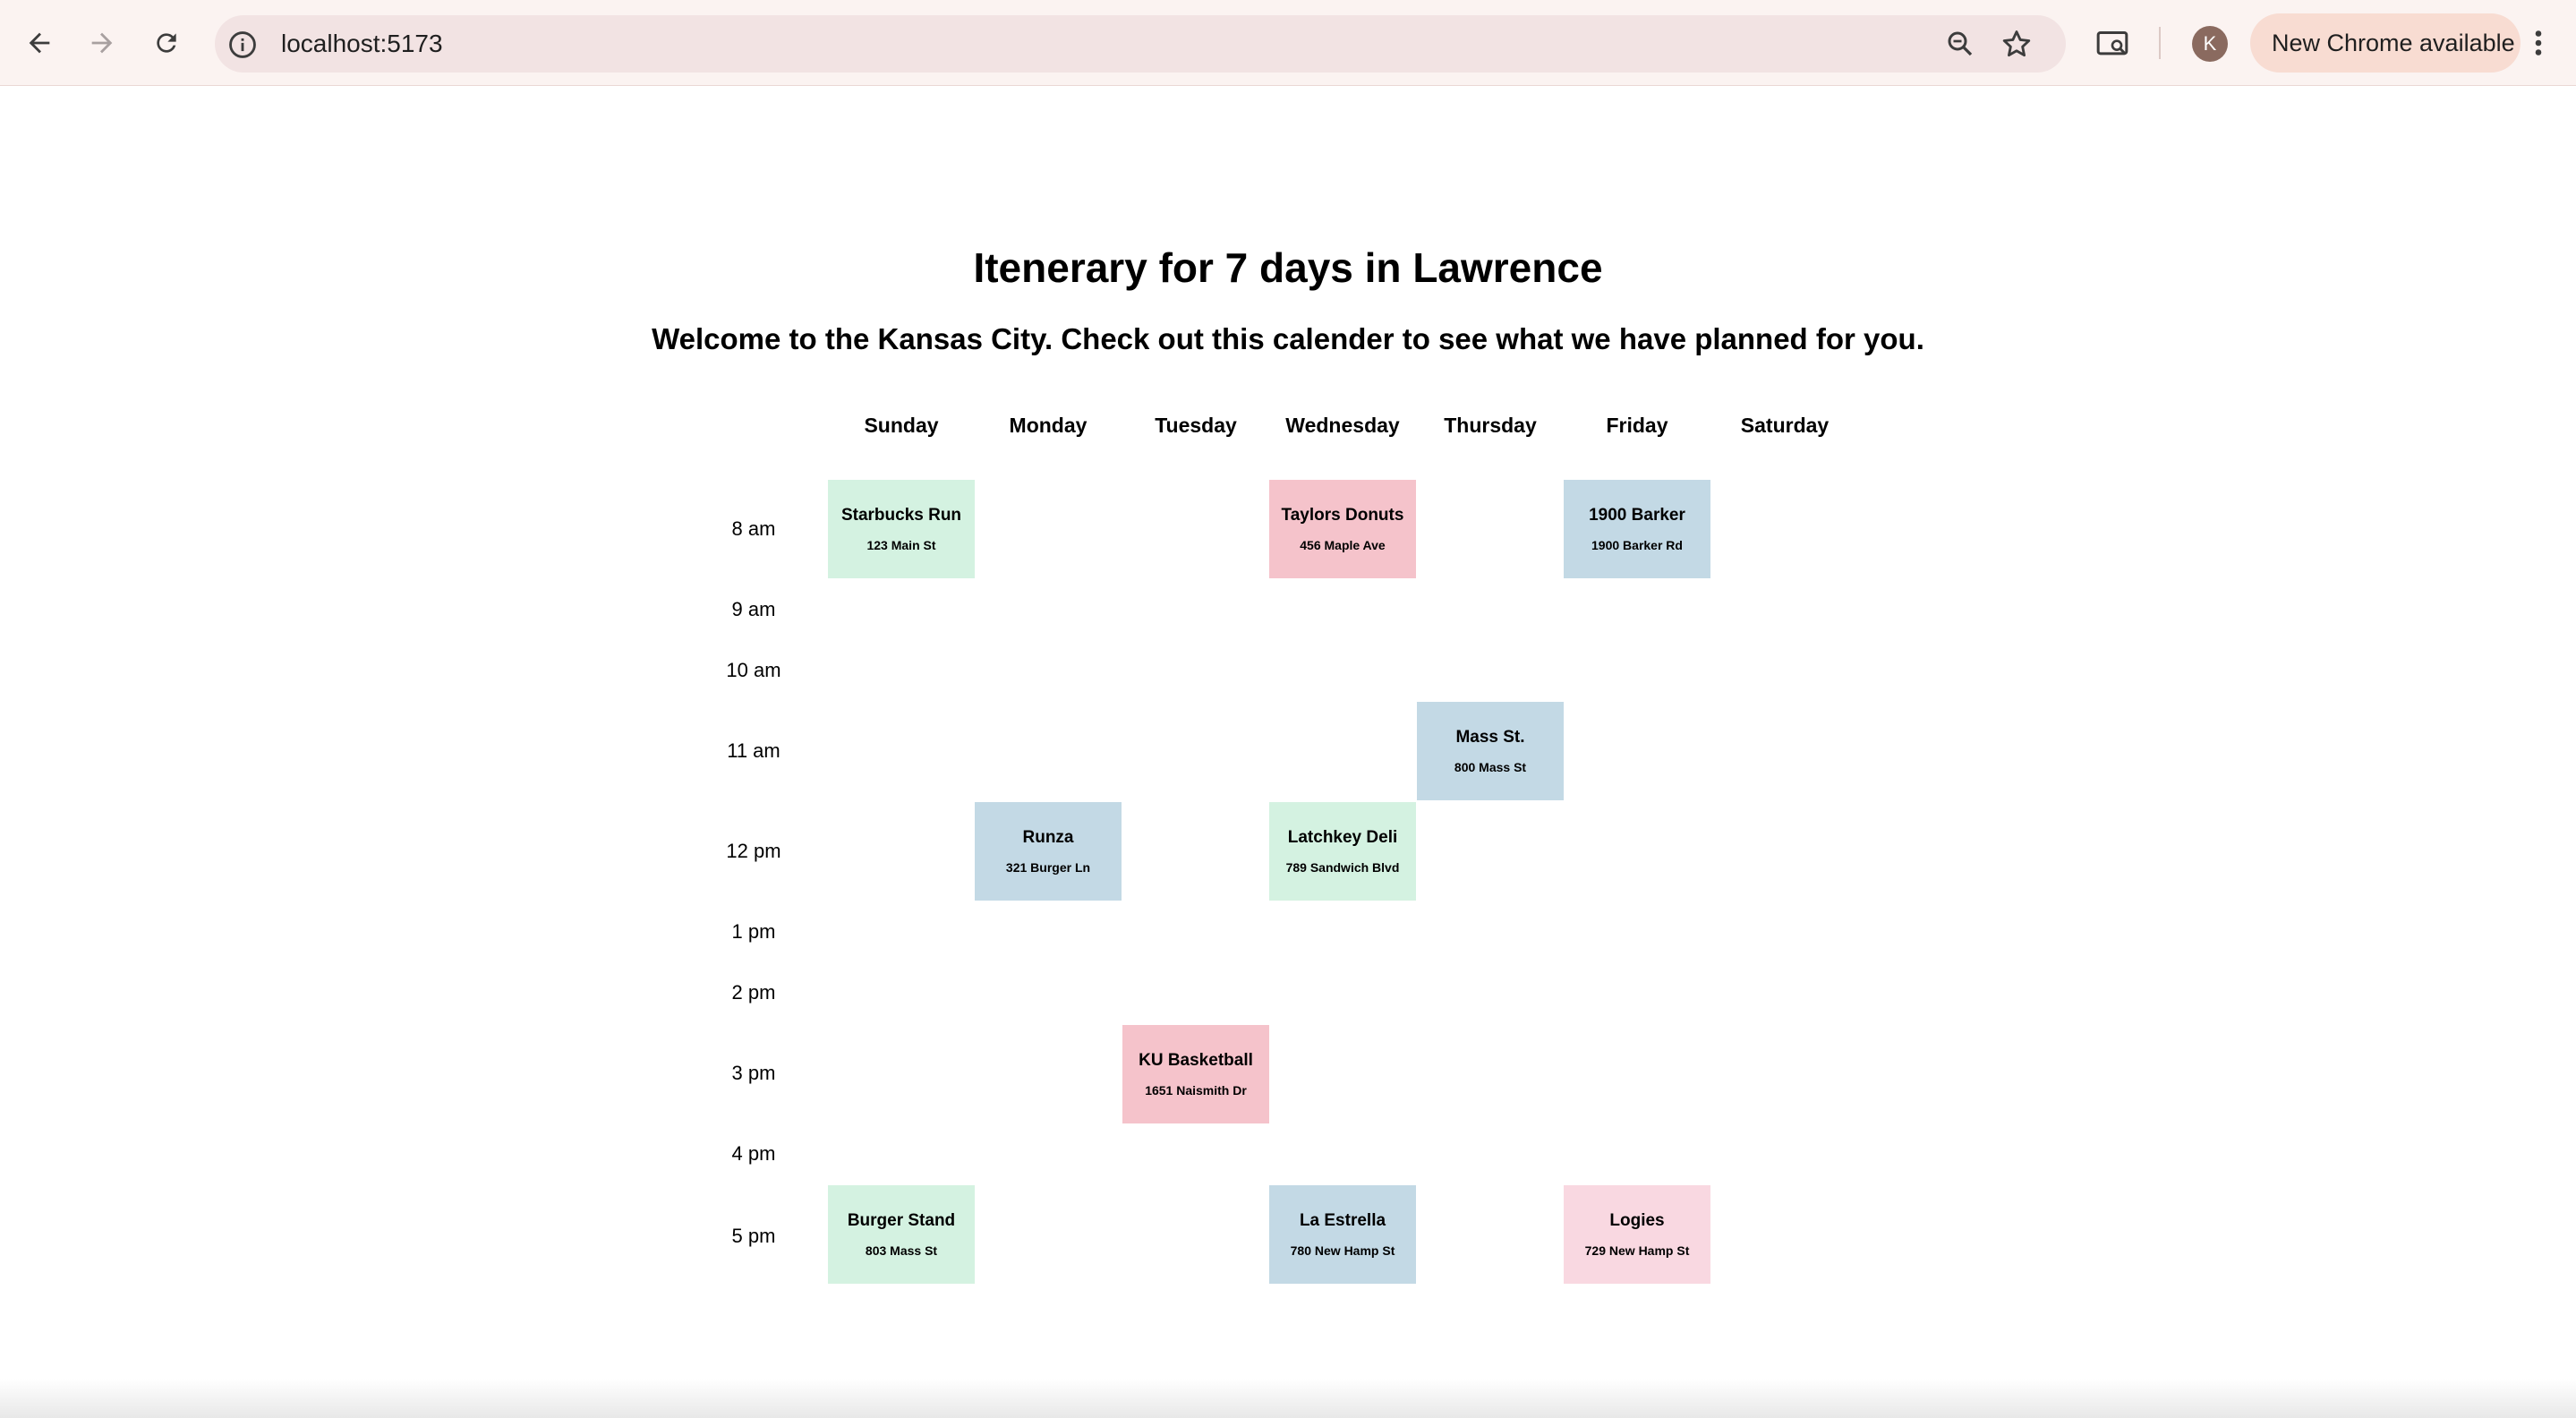  I want to click on update-chrome-label: New Chrome available, so click(2393, 43).